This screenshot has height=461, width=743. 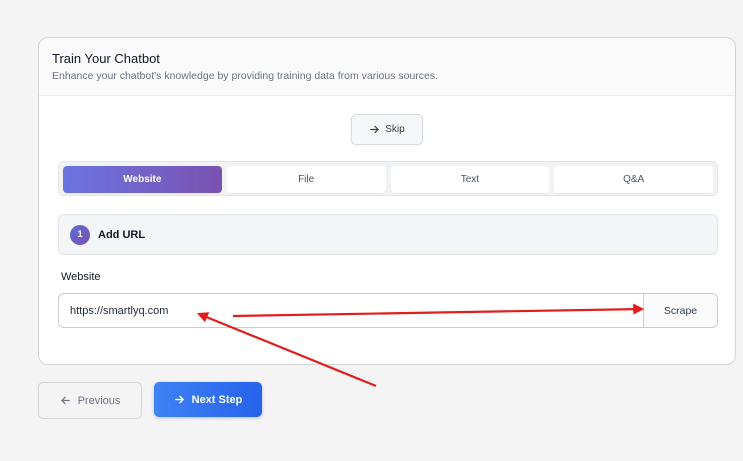 What do you see at coordinates (351, 310) in the screenshot?
I see `website-url-input` at bounding box center [351, 310].